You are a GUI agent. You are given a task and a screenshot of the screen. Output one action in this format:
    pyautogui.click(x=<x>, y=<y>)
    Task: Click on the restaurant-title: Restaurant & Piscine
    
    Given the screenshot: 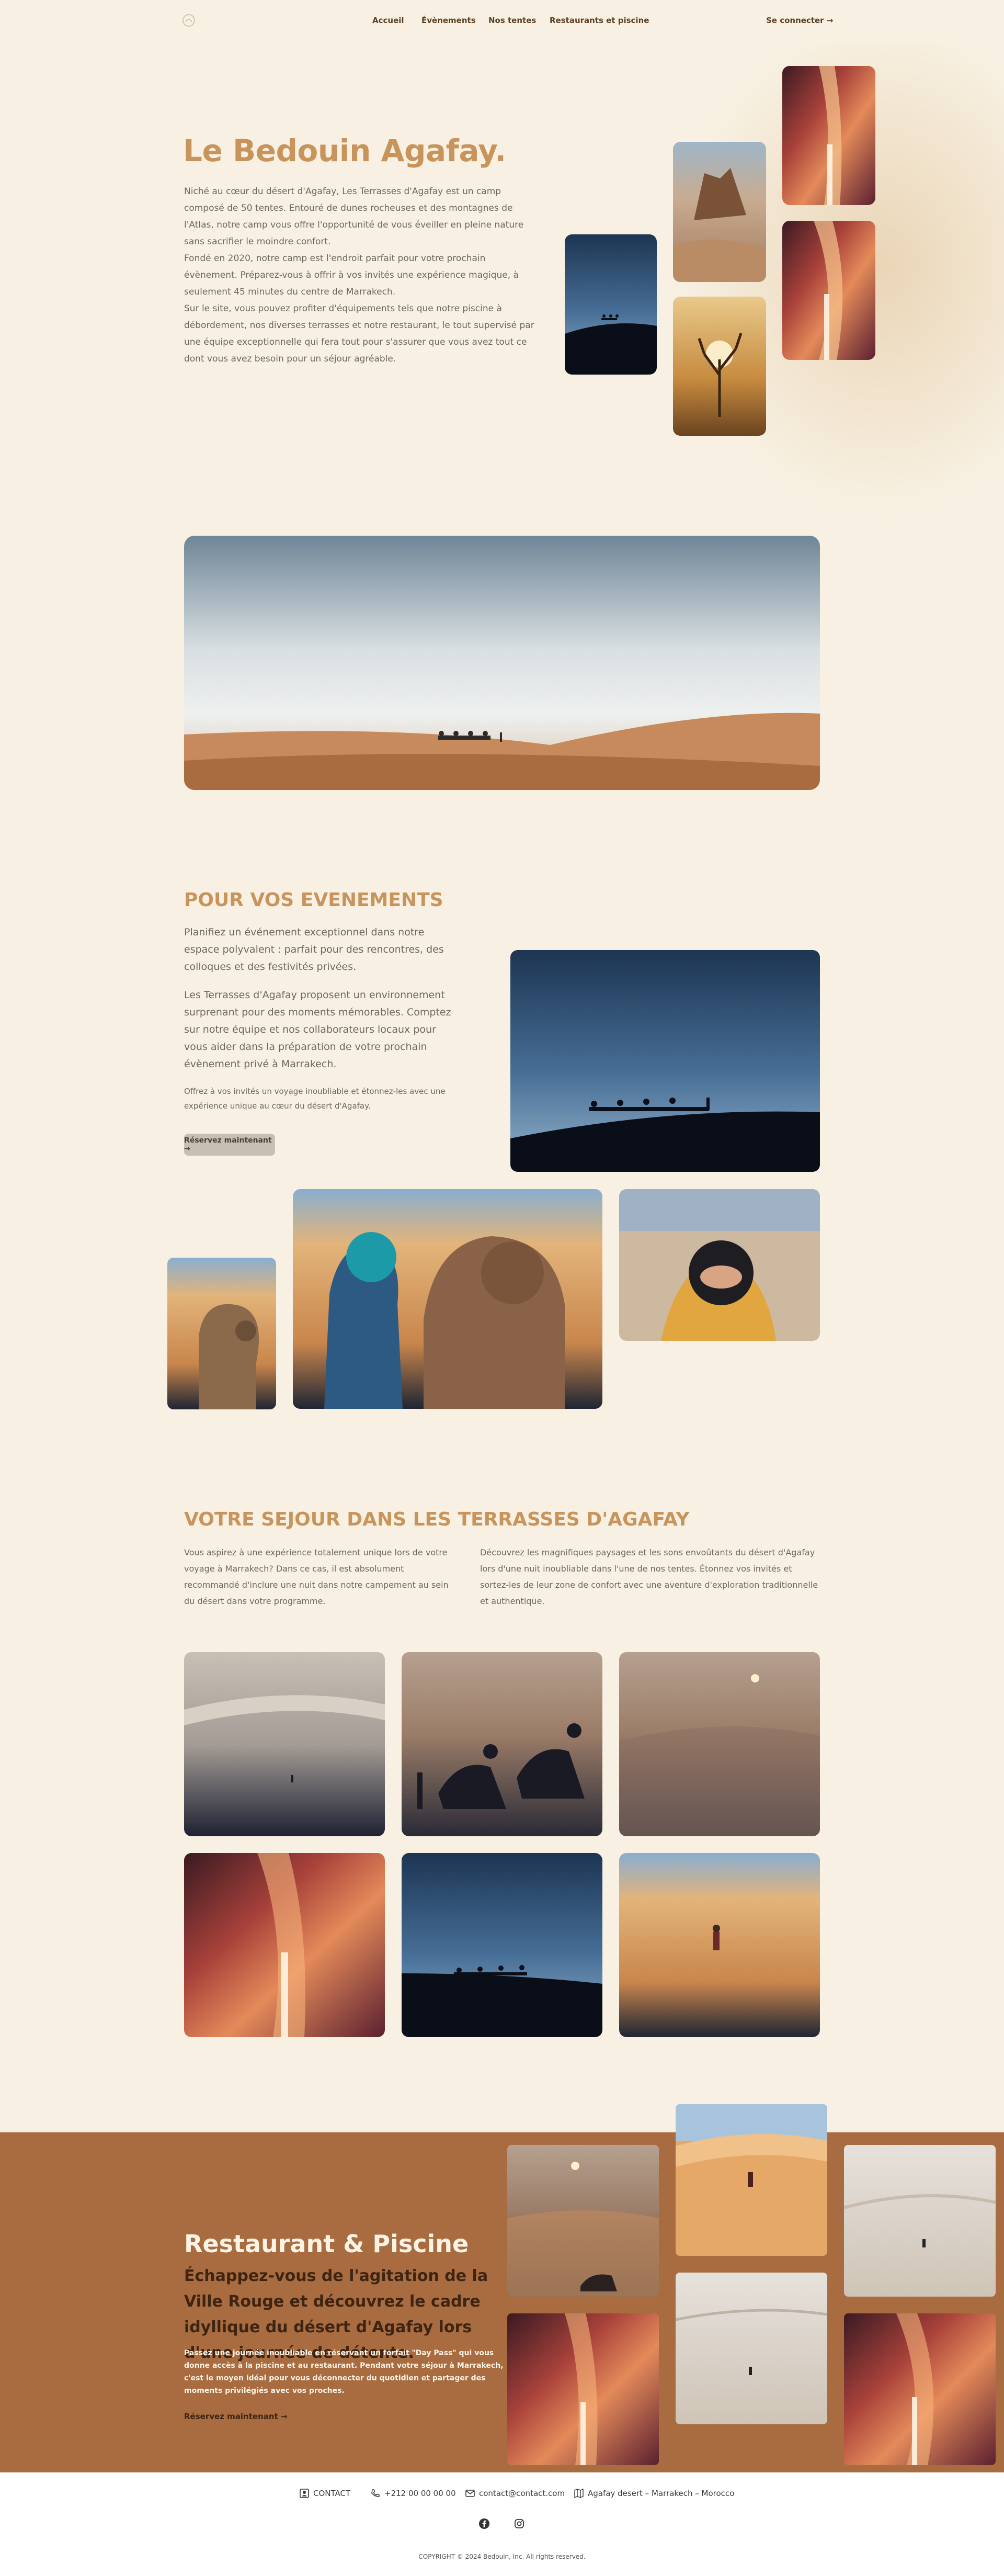 What is the action you would take?
    pyautogui.click(x=327, y=2244)
    